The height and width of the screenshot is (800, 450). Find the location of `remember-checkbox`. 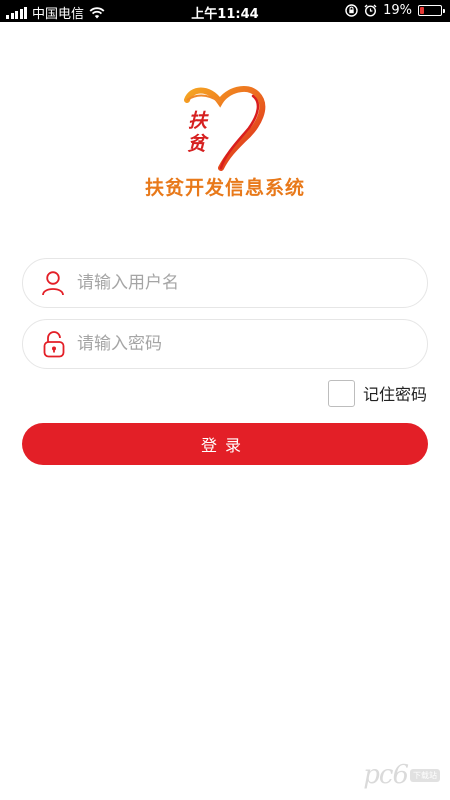

remember-checkbox is located at coordinates (341, 393).